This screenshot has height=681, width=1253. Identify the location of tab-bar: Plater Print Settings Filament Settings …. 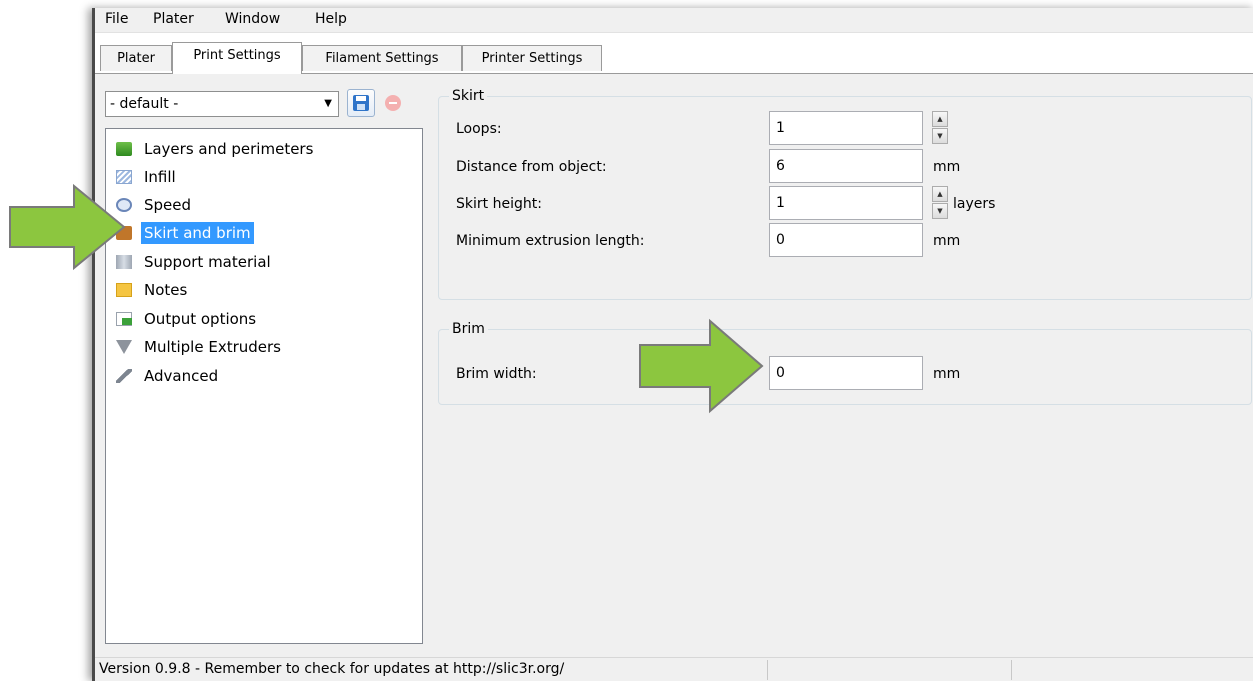
(674, 58).